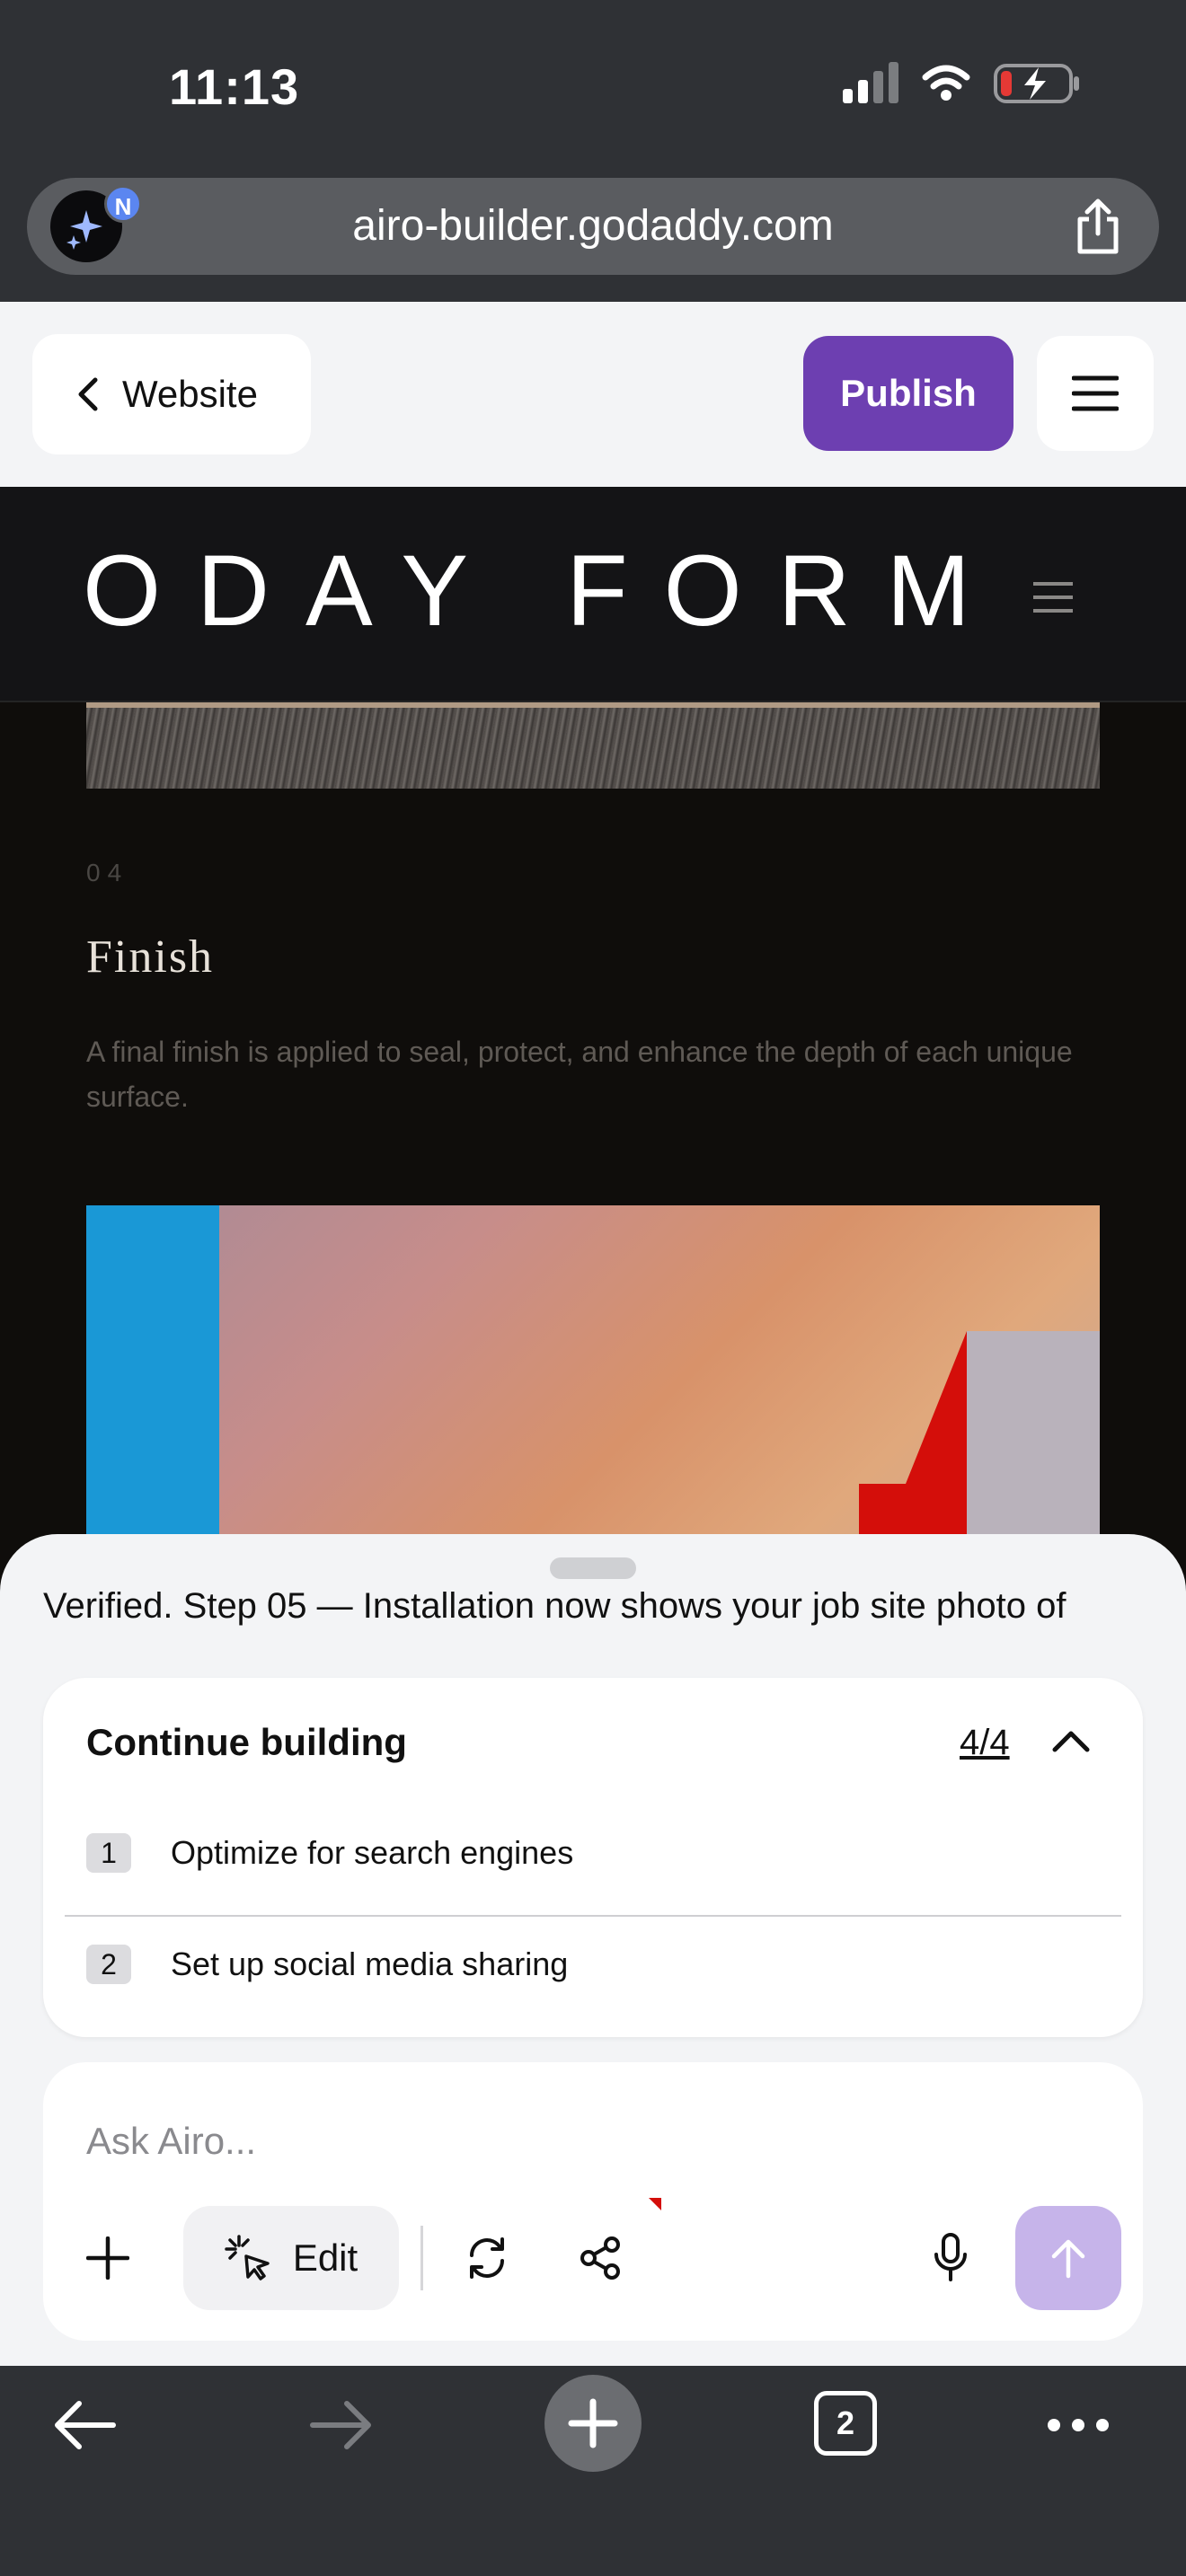 The width and height of the screenshot is (1186, 2576). What do you see at coordinates (908, 393) in the screenshot?
I see `publish-button: Publish` at bounding box center [908, 393].